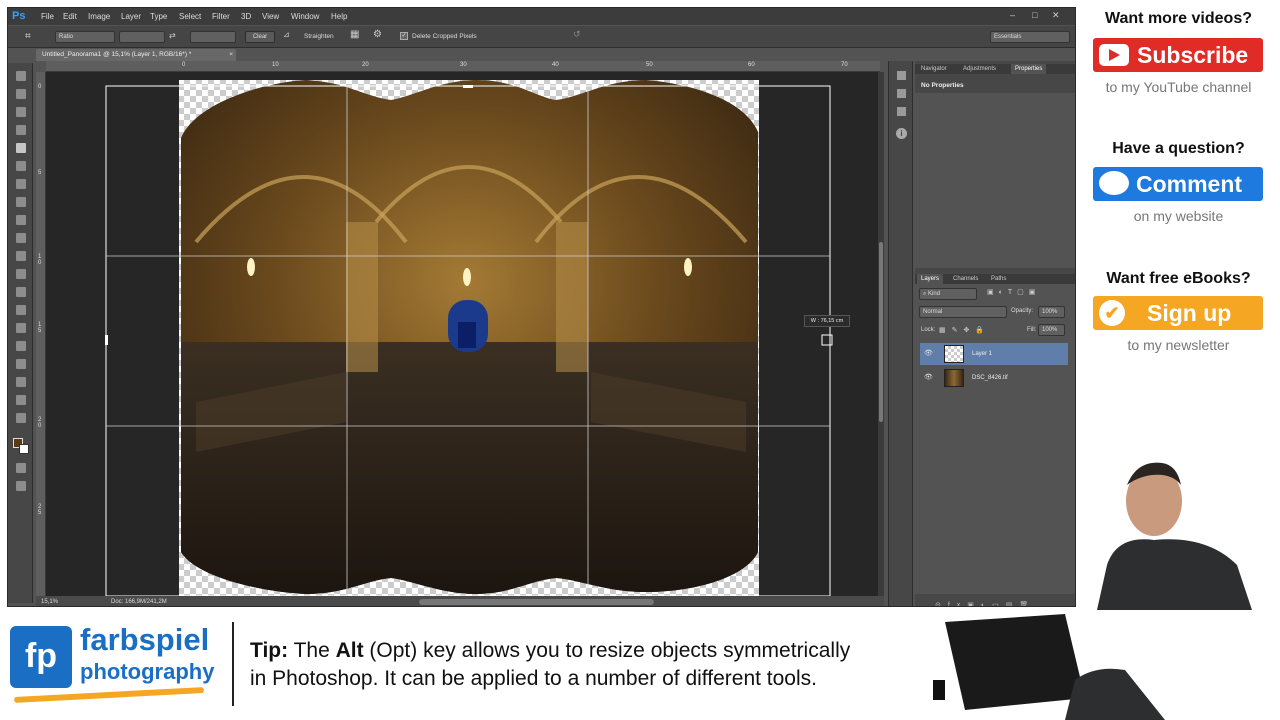  What do you see at coordinates (982, 354) in the screenshot?
I see `layer-name: Layer 1` at bounding box center [982, 354].